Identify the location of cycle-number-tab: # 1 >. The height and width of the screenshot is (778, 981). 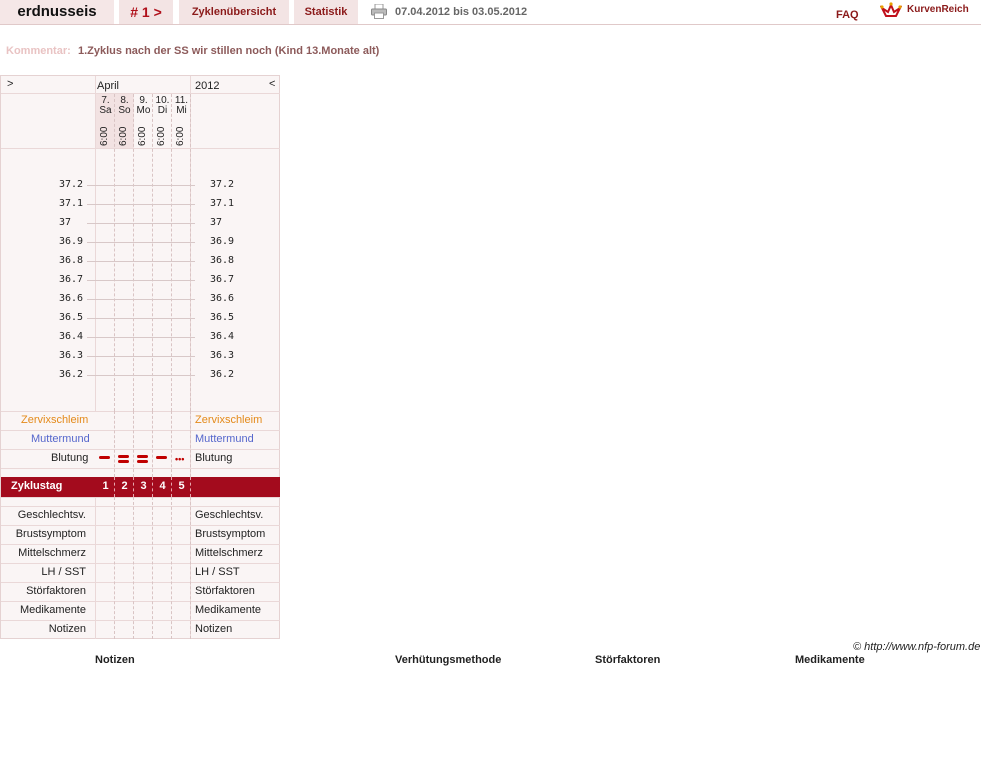
(146, 12).